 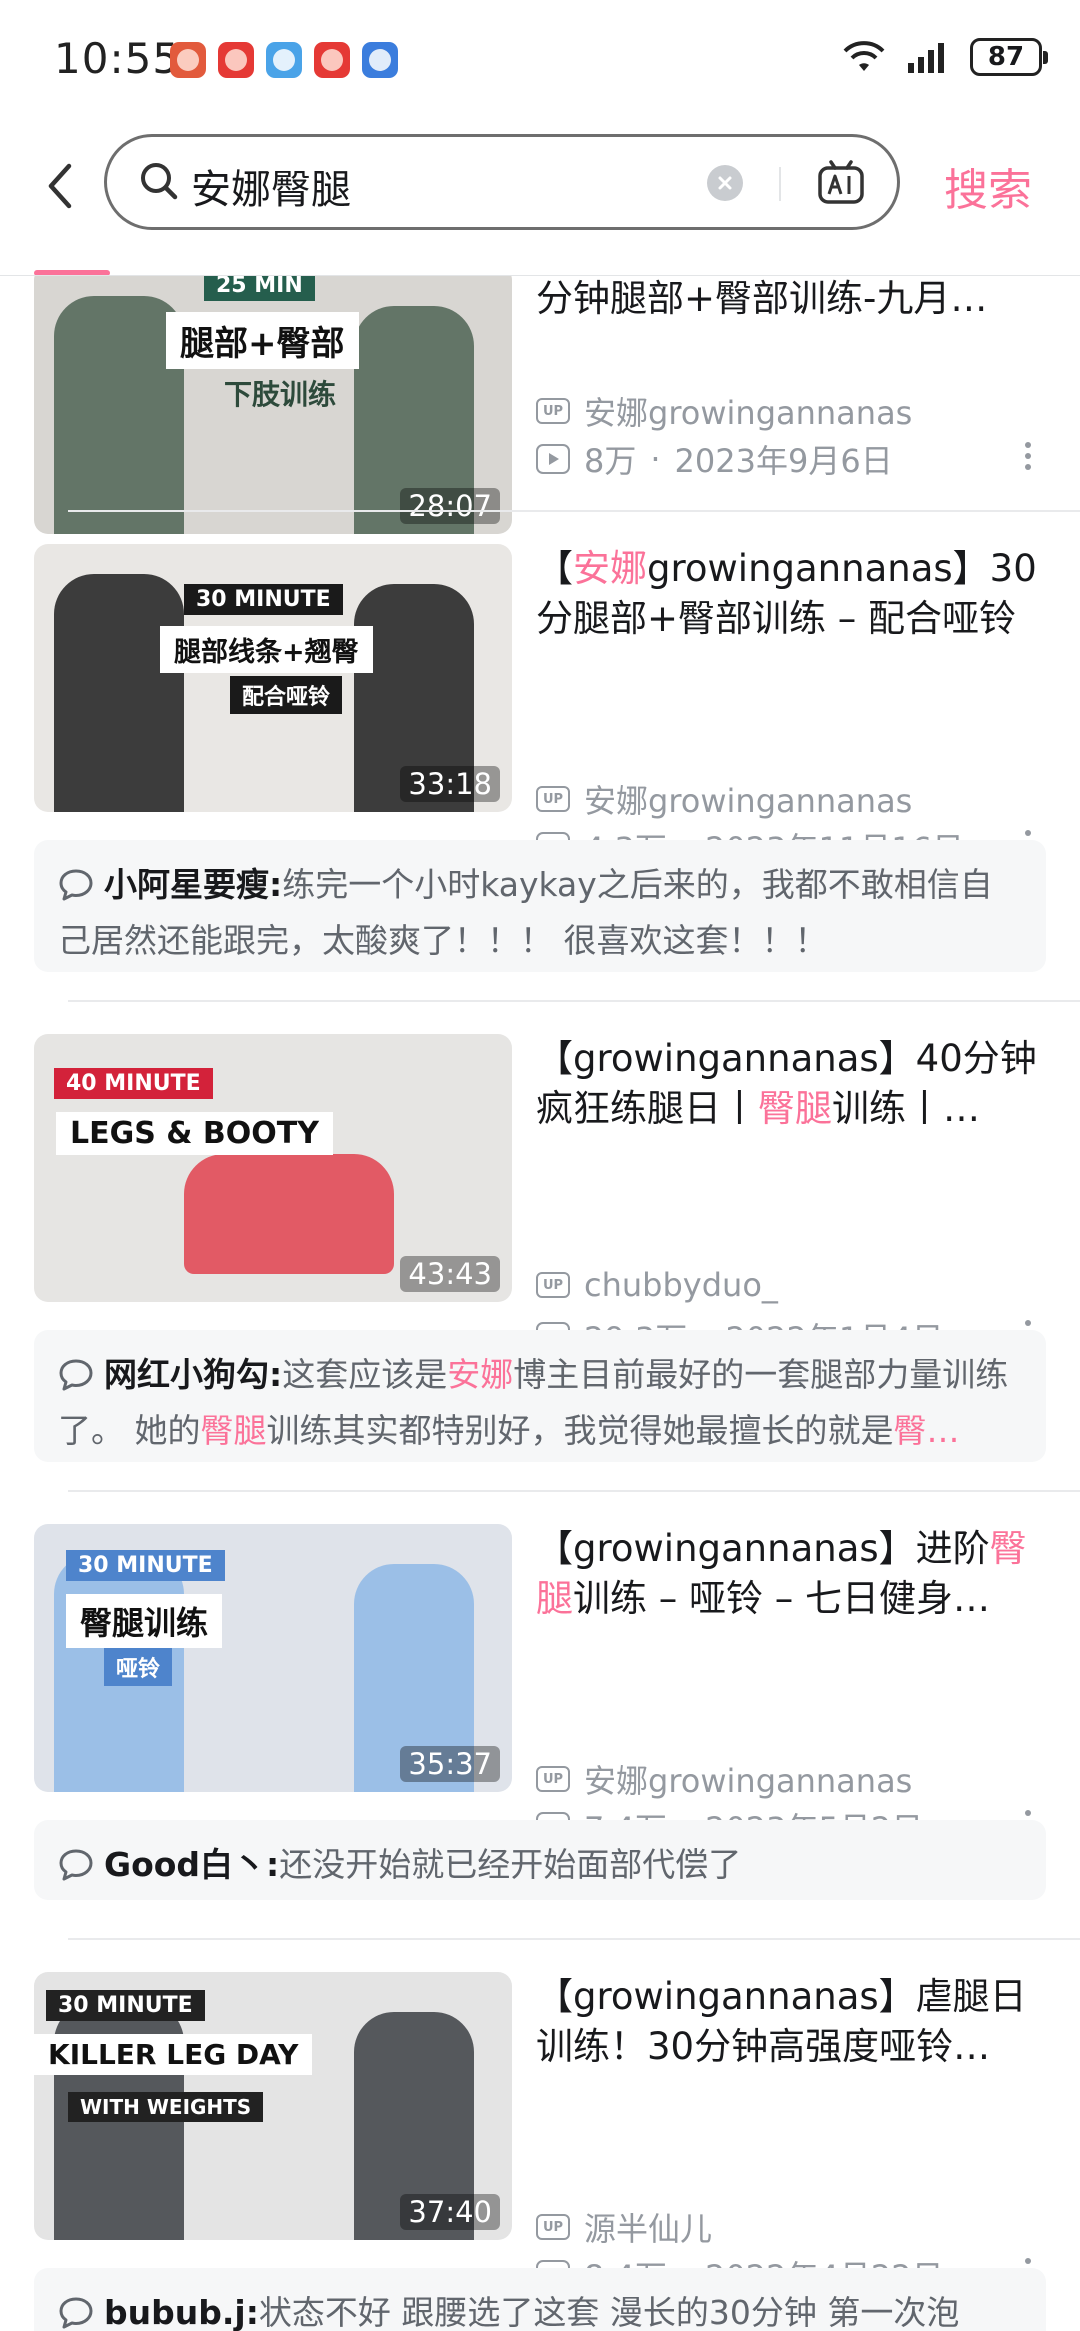 I want to click on status-indicators: 87, so click(x=944, y=57).